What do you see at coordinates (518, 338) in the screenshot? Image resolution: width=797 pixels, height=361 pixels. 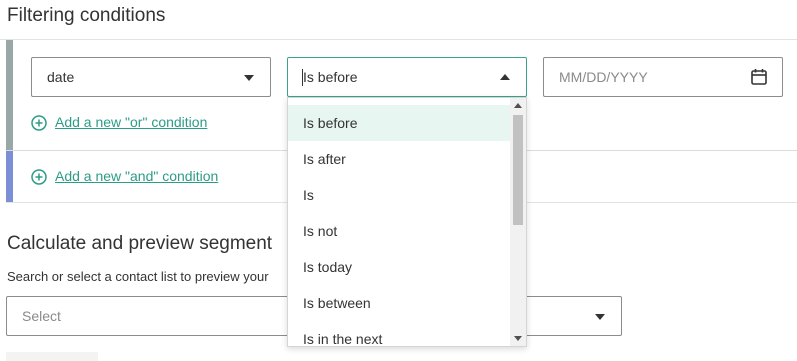 I see `scroll-down-arrow-icon` at bounding box center [518, 338].